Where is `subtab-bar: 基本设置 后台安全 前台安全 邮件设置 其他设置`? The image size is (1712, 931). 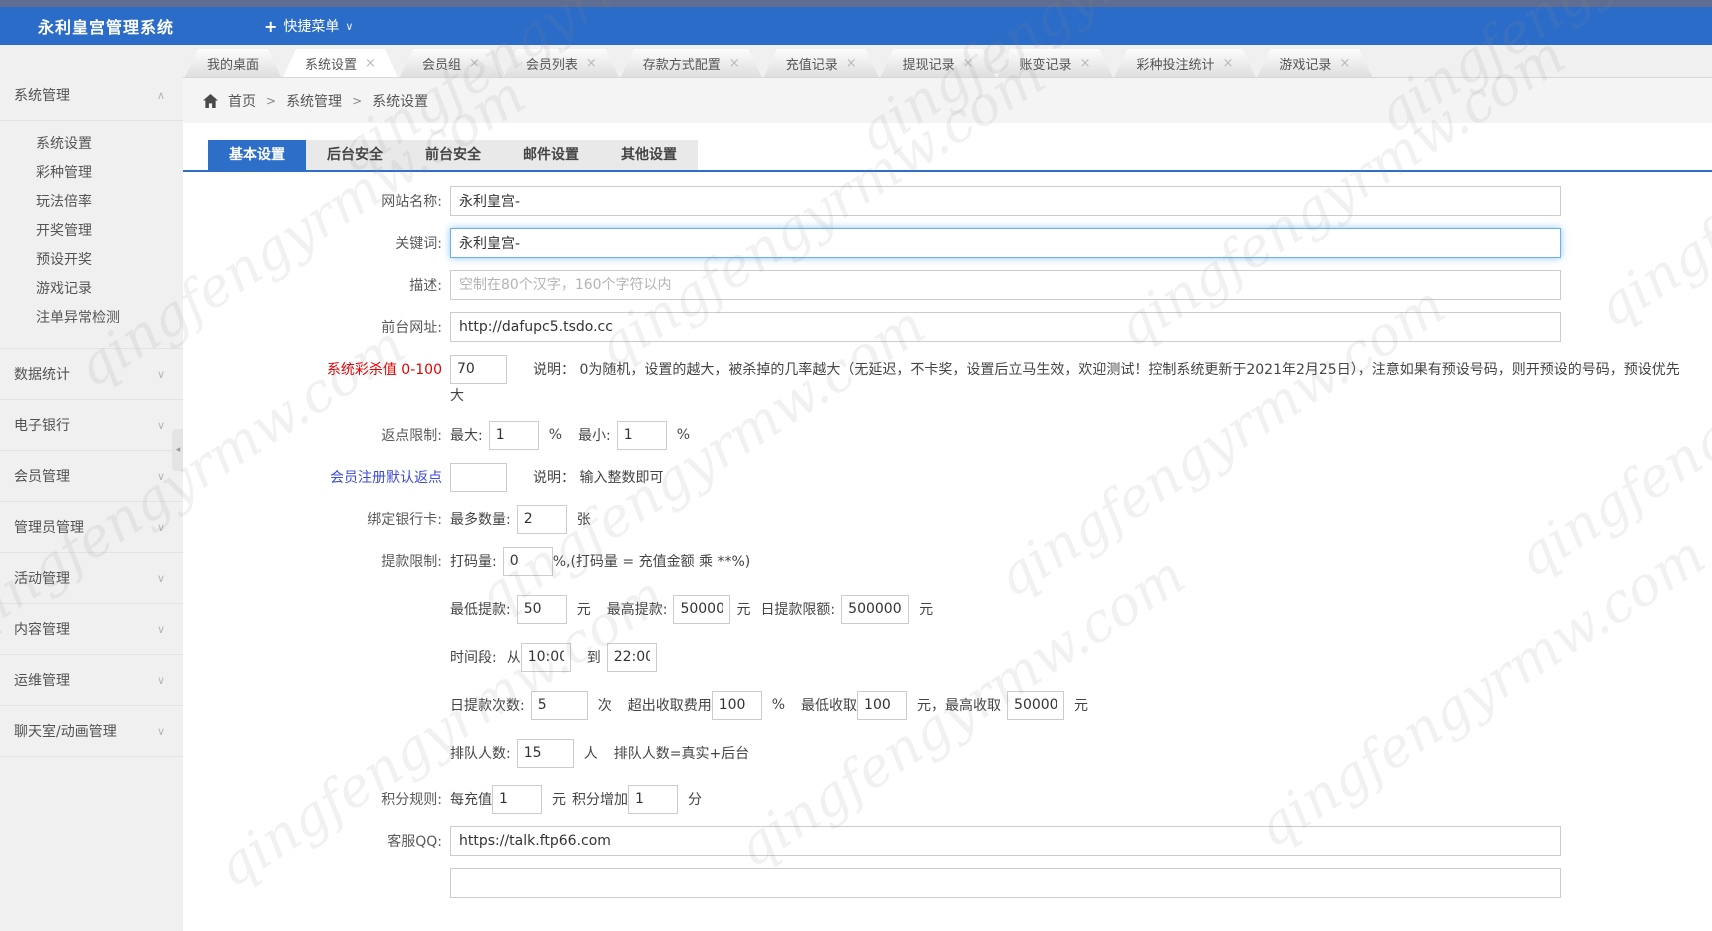 subtab-bar: 基本设置 后台安全 前台安全 邮件设置 其他设置 is located at coordinates (960, 155).